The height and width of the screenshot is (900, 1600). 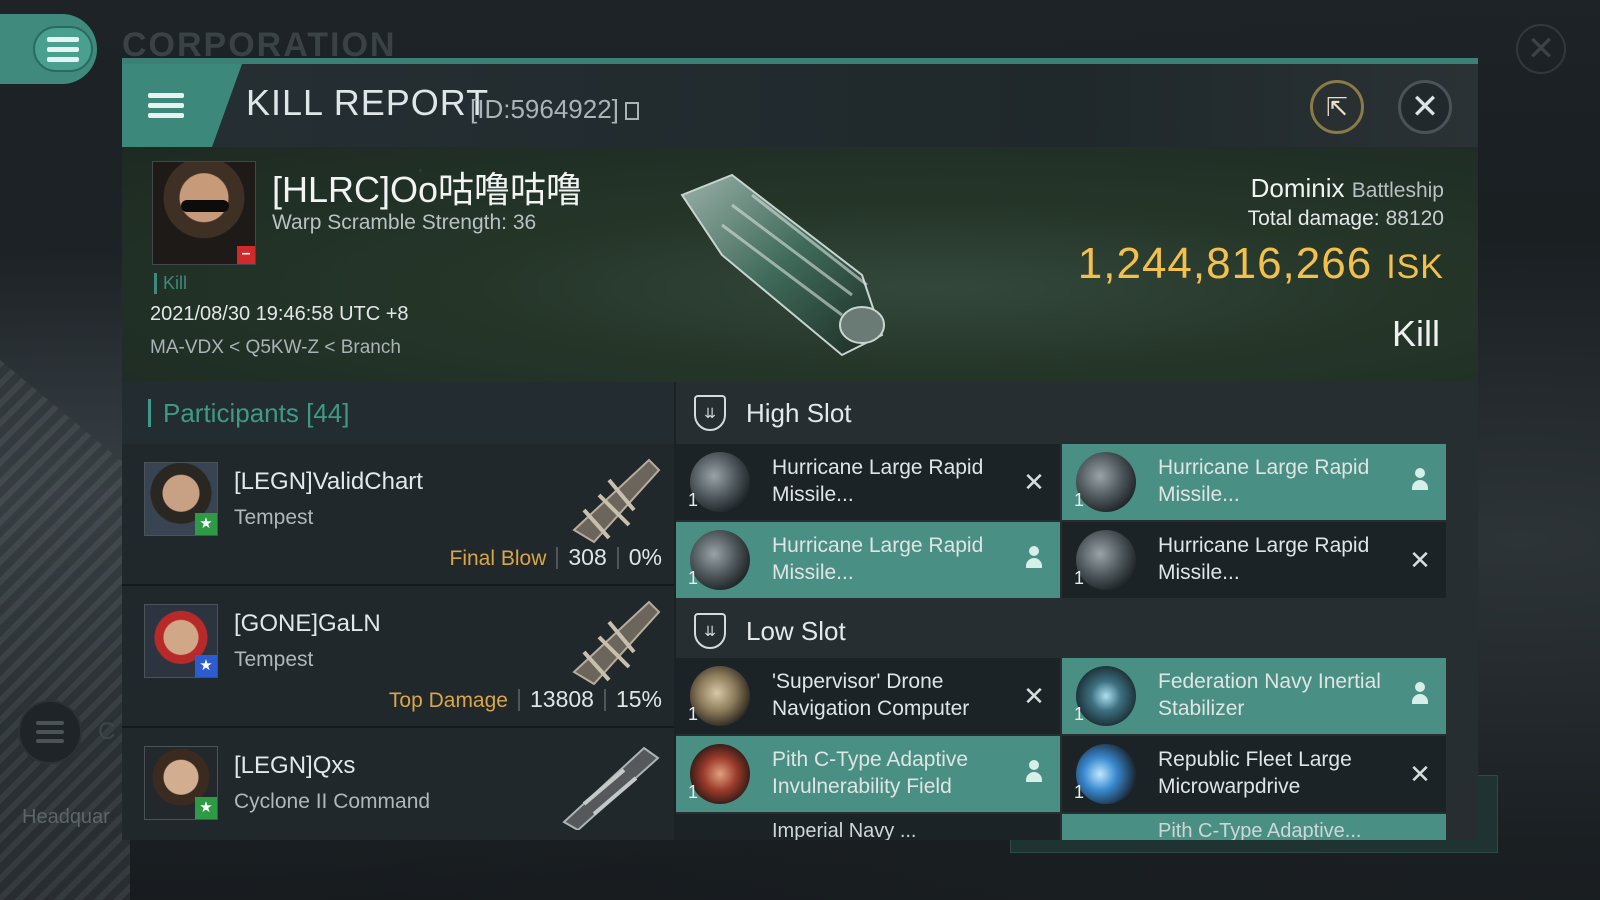 What do you see at coordinates (616, 643) in the screenshot?
I see `participant-ship-image` at bounding box center [616, 643].